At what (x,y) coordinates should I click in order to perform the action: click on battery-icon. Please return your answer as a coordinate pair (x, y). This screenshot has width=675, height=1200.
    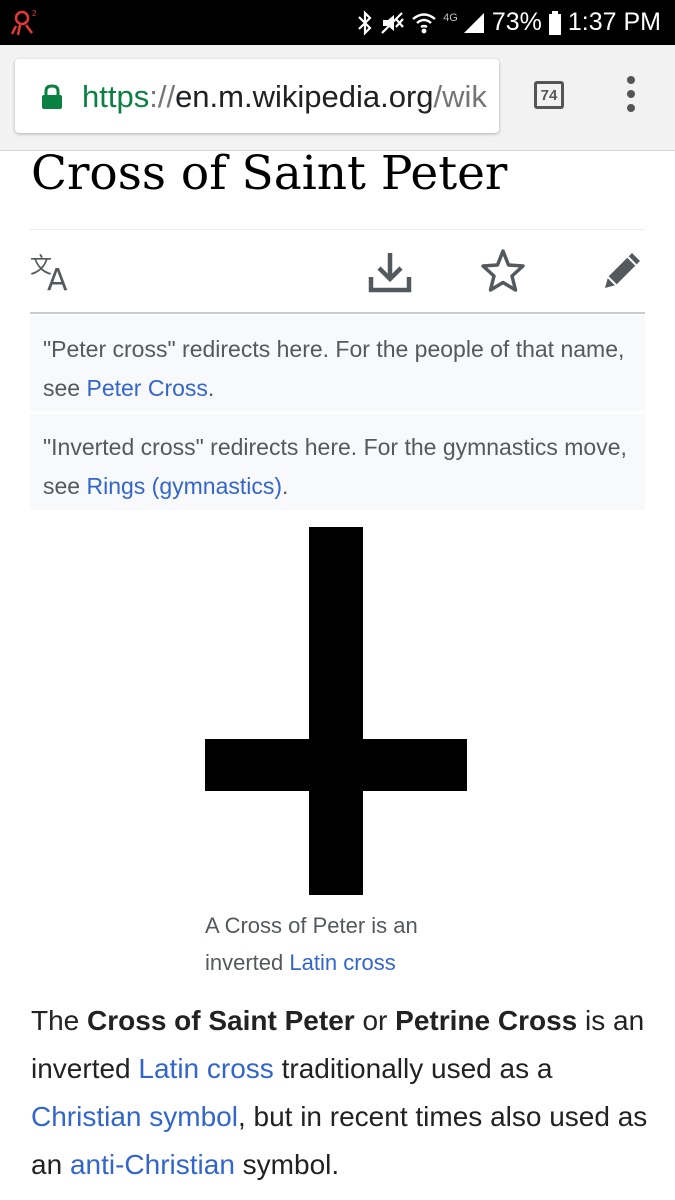
    Looking at the image, I should click on (554, 22).